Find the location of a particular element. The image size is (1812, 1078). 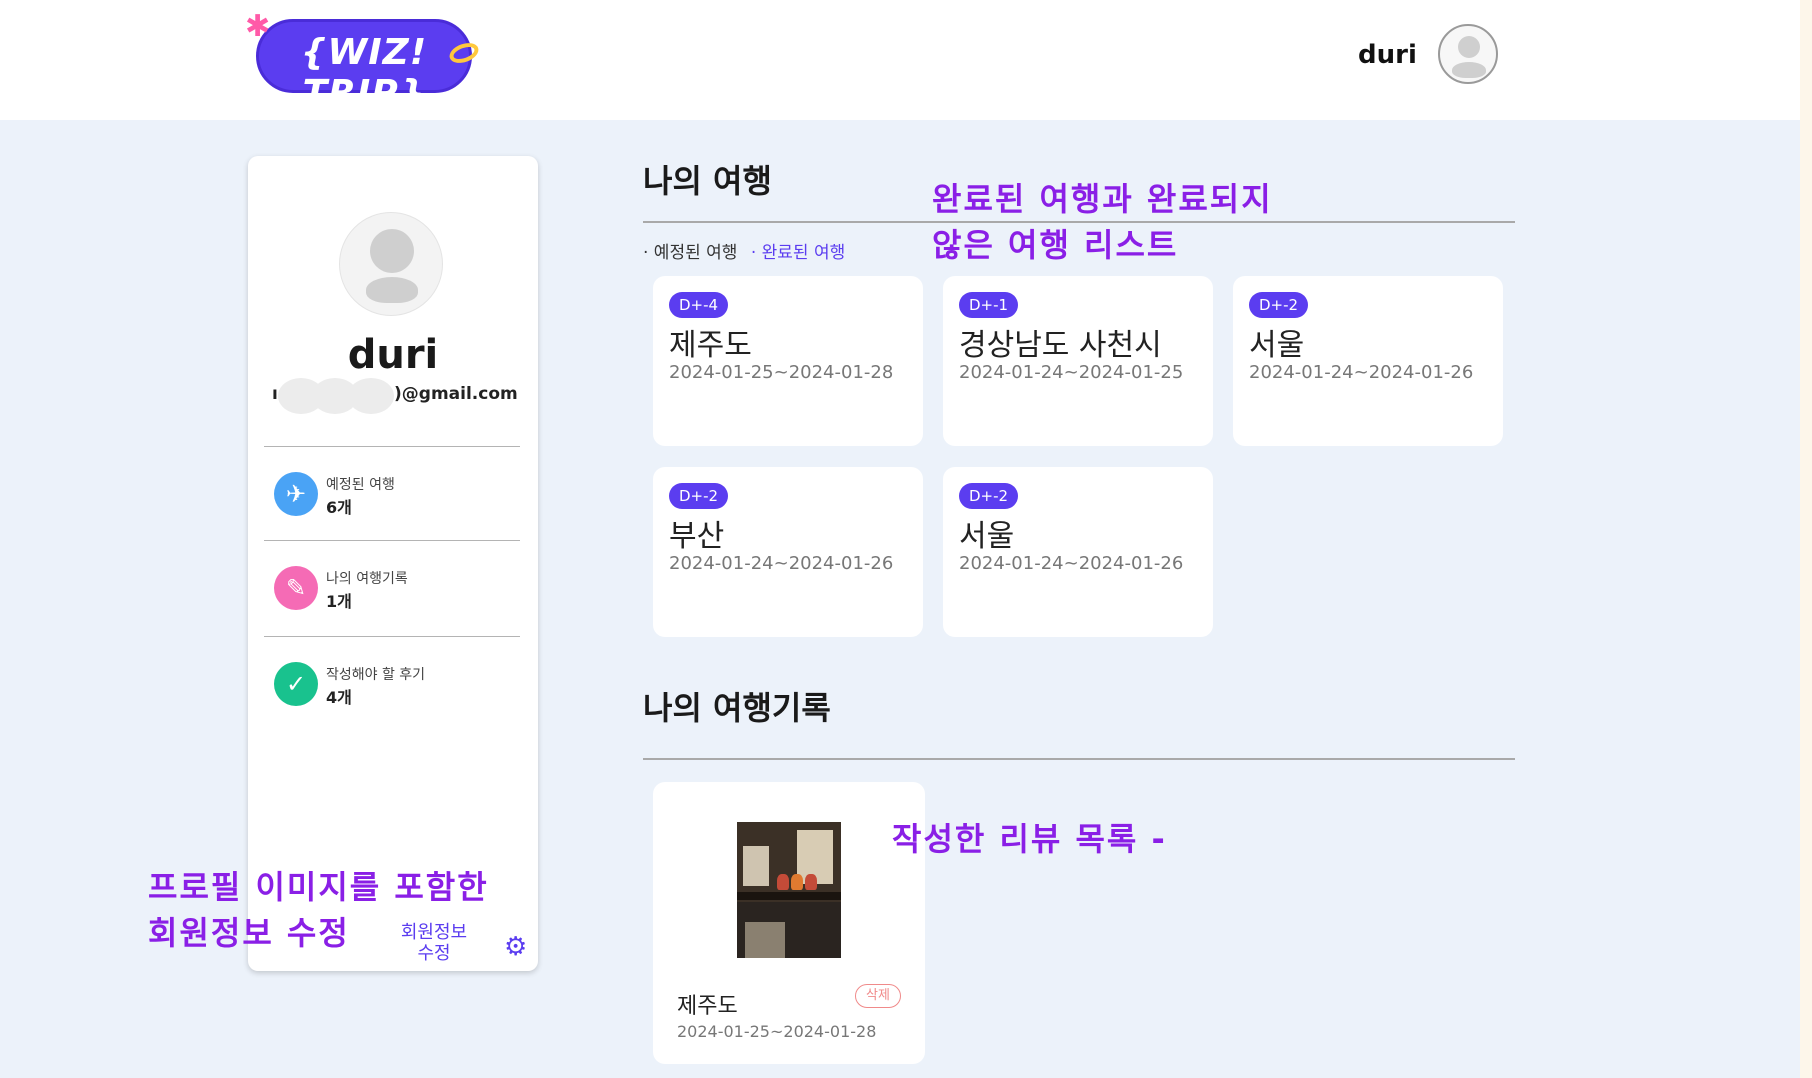

pen-icon: ✎ is located at coordinates (296, 588).